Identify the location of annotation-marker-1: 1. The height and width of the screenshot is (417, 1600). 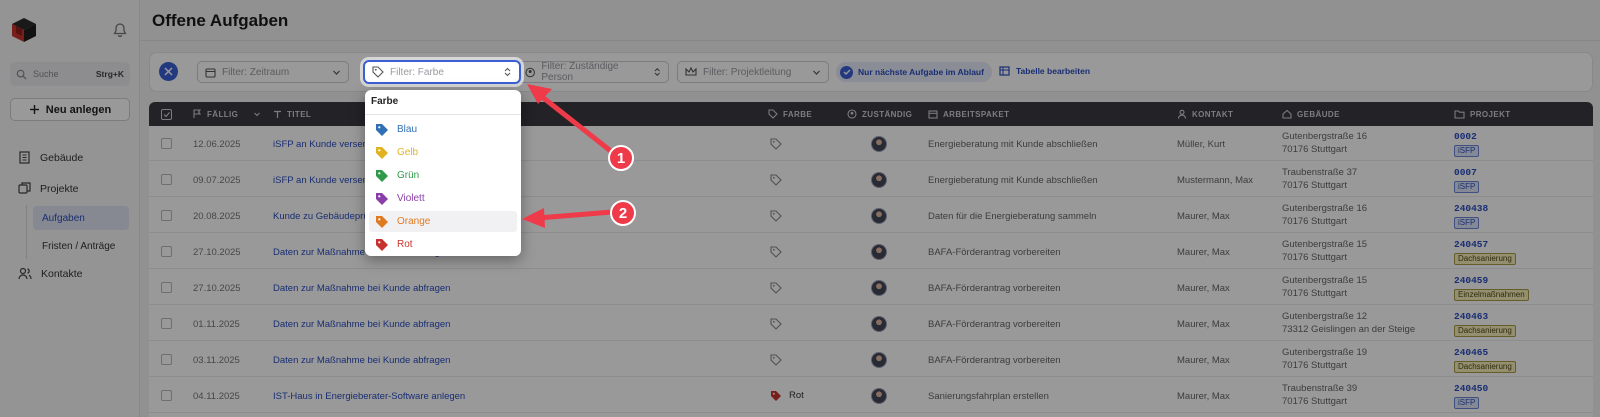
(621, 158).